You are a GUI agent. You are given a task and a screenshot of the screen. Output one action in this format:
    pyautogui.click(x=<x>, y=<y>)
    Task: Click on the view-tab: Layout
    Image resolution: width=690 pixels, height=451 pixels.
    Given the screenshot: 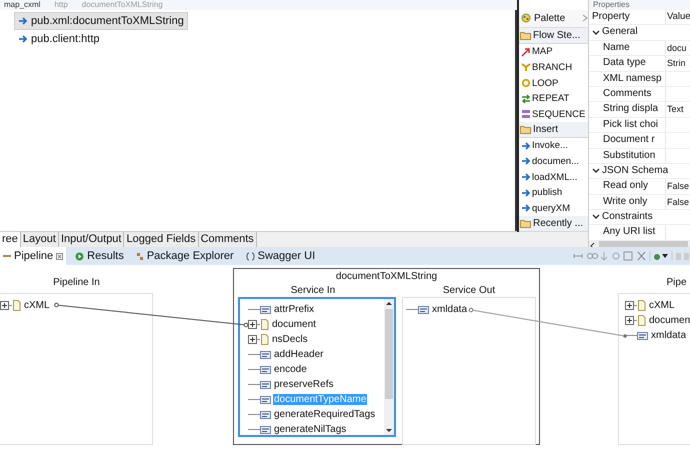 What is the action you would take?
    pyautogui.click(x=39, y=239)
    